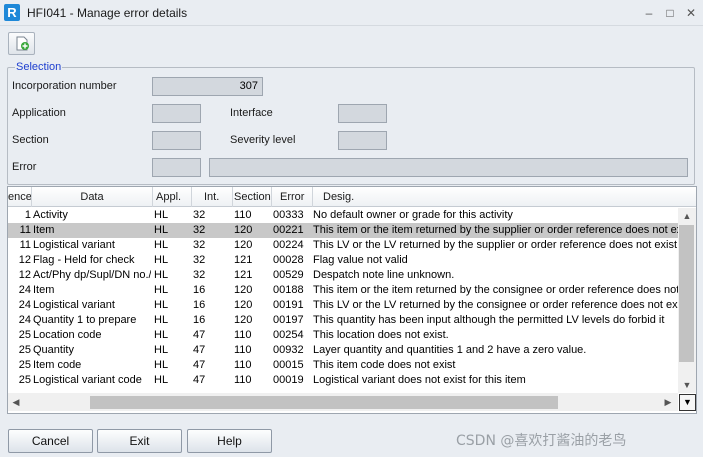 The height and width of the screenshot is (457, 703). Describe the element at coordinates (687, 402) in the screenshot. I see `column-chooser-icon: ▼` at that location.